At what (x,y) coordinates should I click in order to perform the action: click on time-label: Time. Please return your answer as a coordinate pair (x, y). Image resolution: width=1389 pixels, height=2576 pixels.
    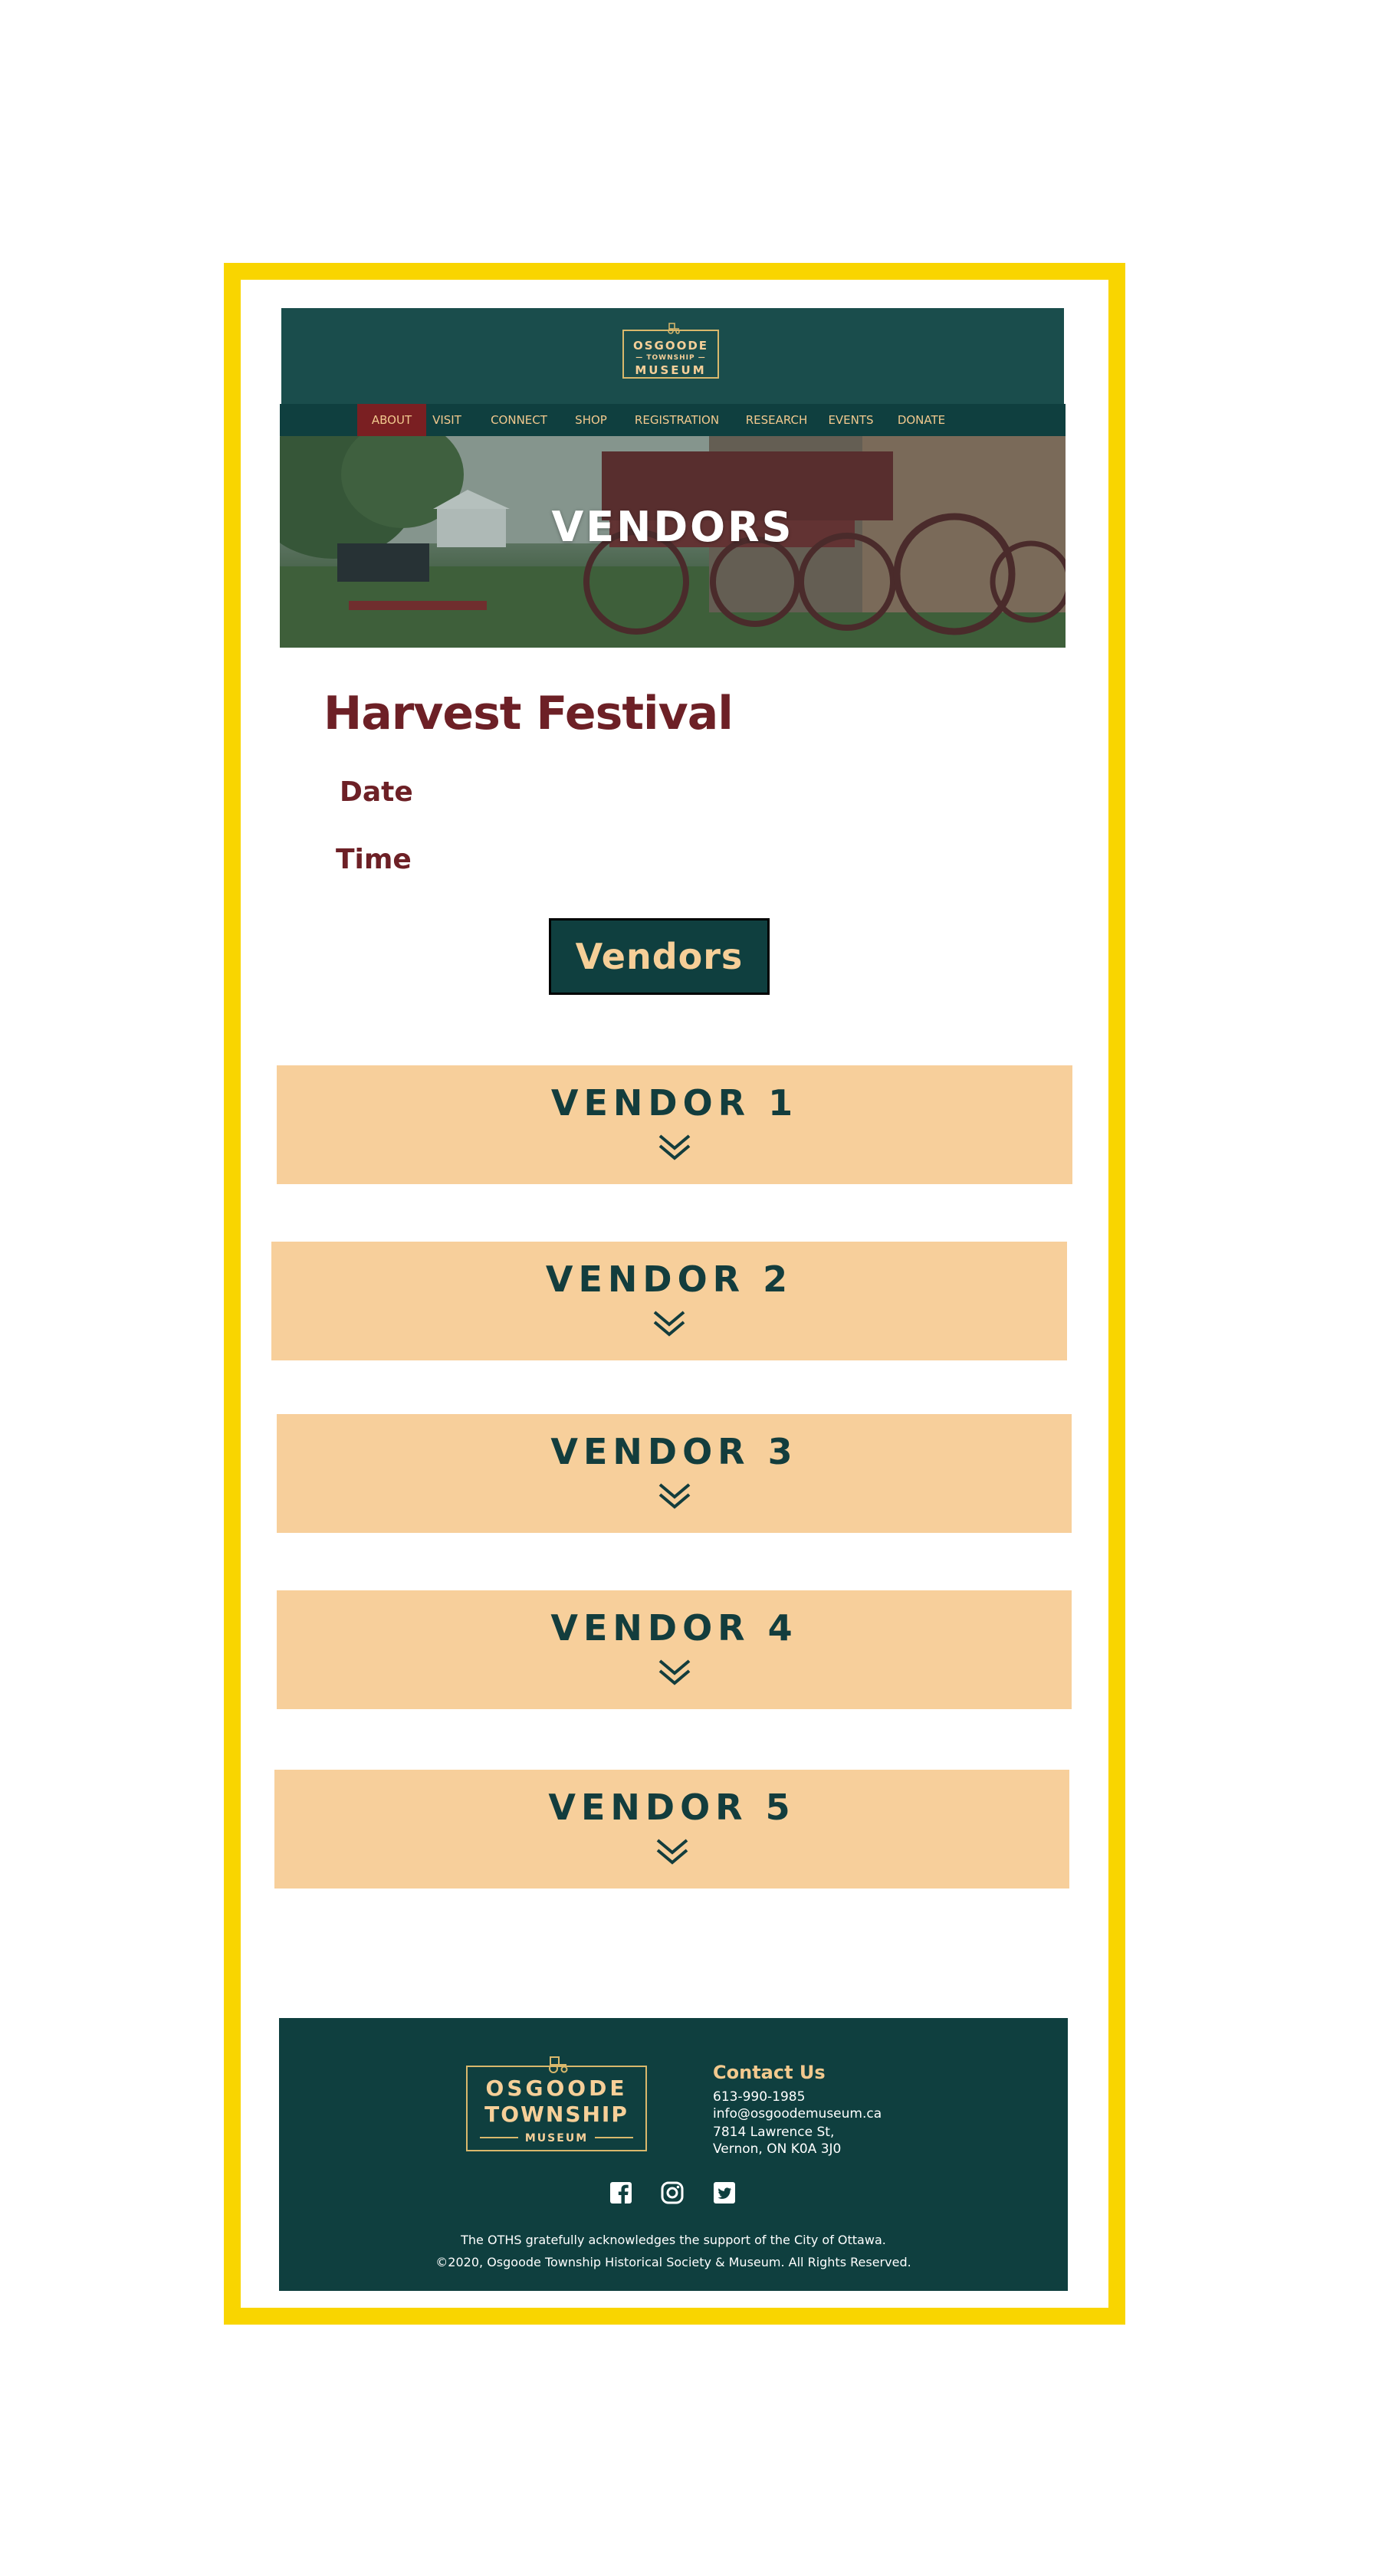
    Looking at the image, I should click on (374, 859).